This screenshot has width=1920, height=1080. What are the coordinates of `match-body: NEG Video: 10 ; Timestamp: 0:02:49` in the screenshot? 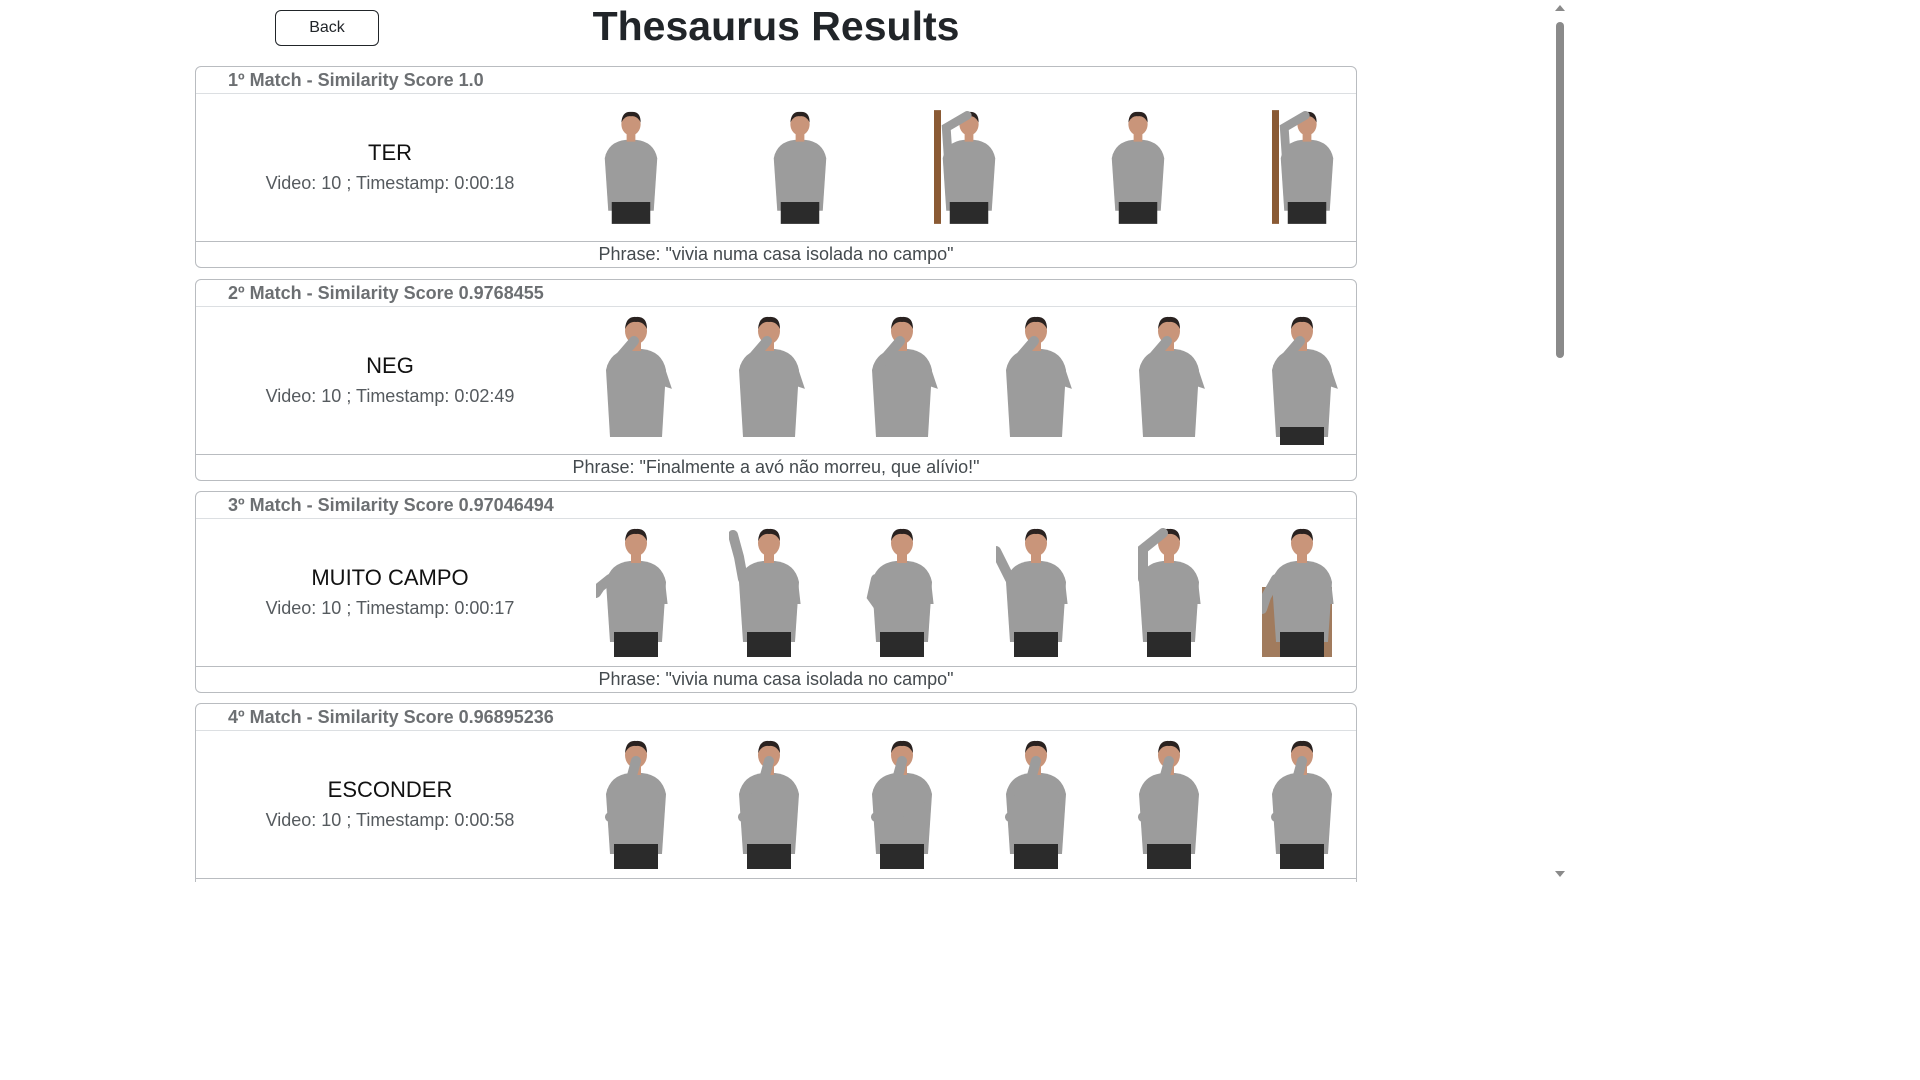 It's located at (776, 381).